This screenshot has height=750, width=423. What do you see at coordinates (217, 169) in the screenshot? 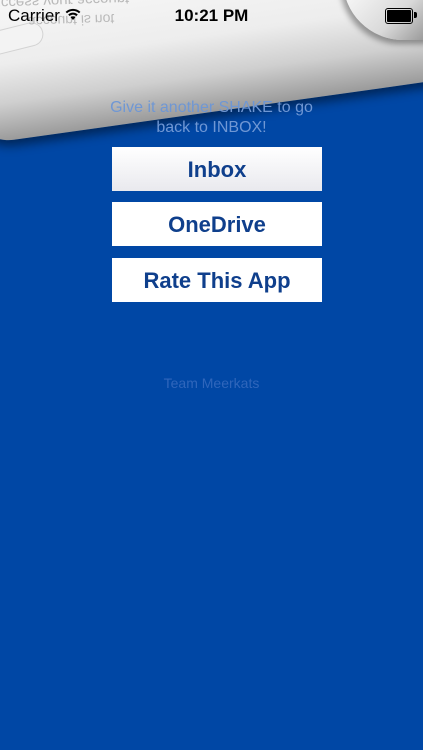
I see `inbox-button: Inbox` at bounding box center [217, 169].